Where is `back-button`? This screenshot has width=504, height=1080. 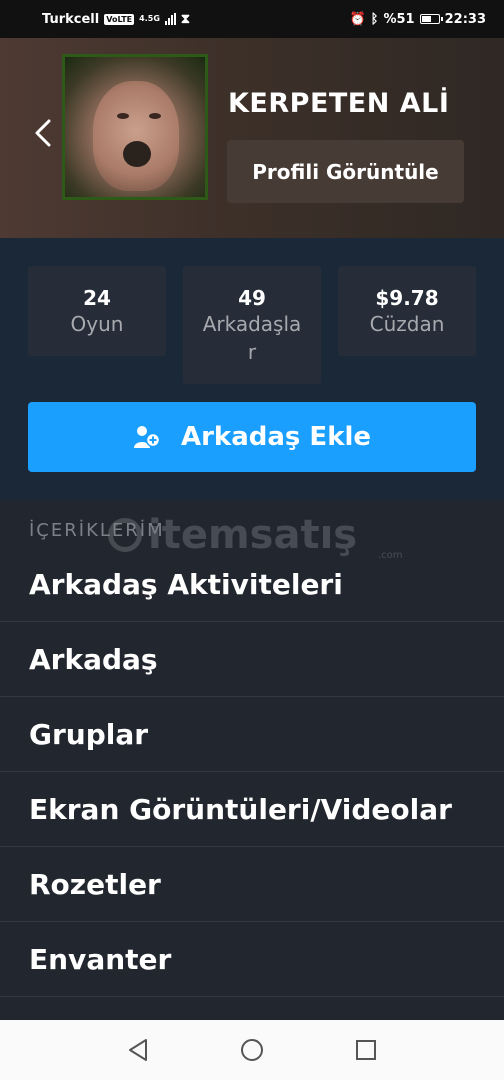 back-button is located at coordinates (43, 133).